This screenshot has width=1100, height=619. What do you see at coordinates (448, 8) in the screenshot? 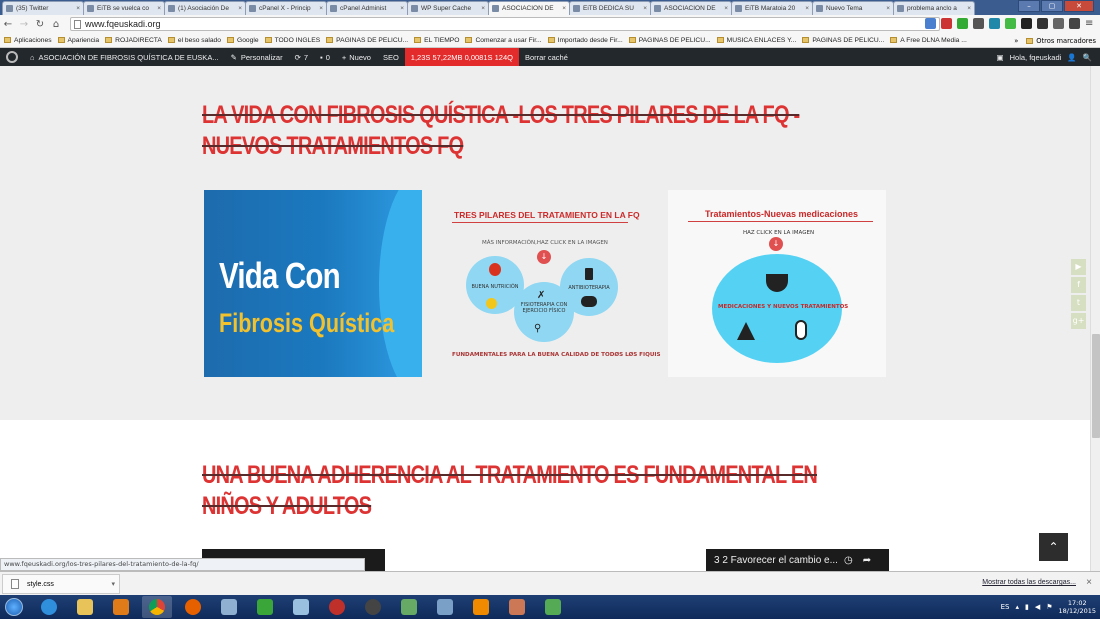
I see `browser-tab: WP Super Cache ×` at bounding box center [448, 8].